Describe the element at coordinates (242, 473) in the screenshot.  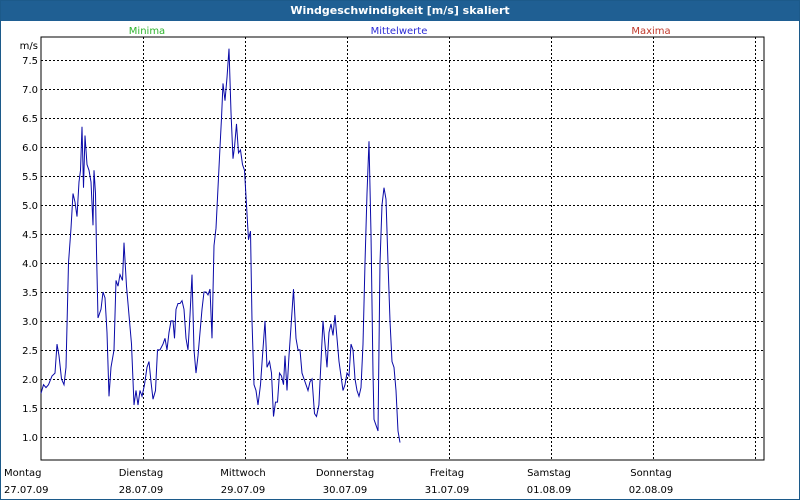
I see `x-tick-day: Mittwoch` at that location.